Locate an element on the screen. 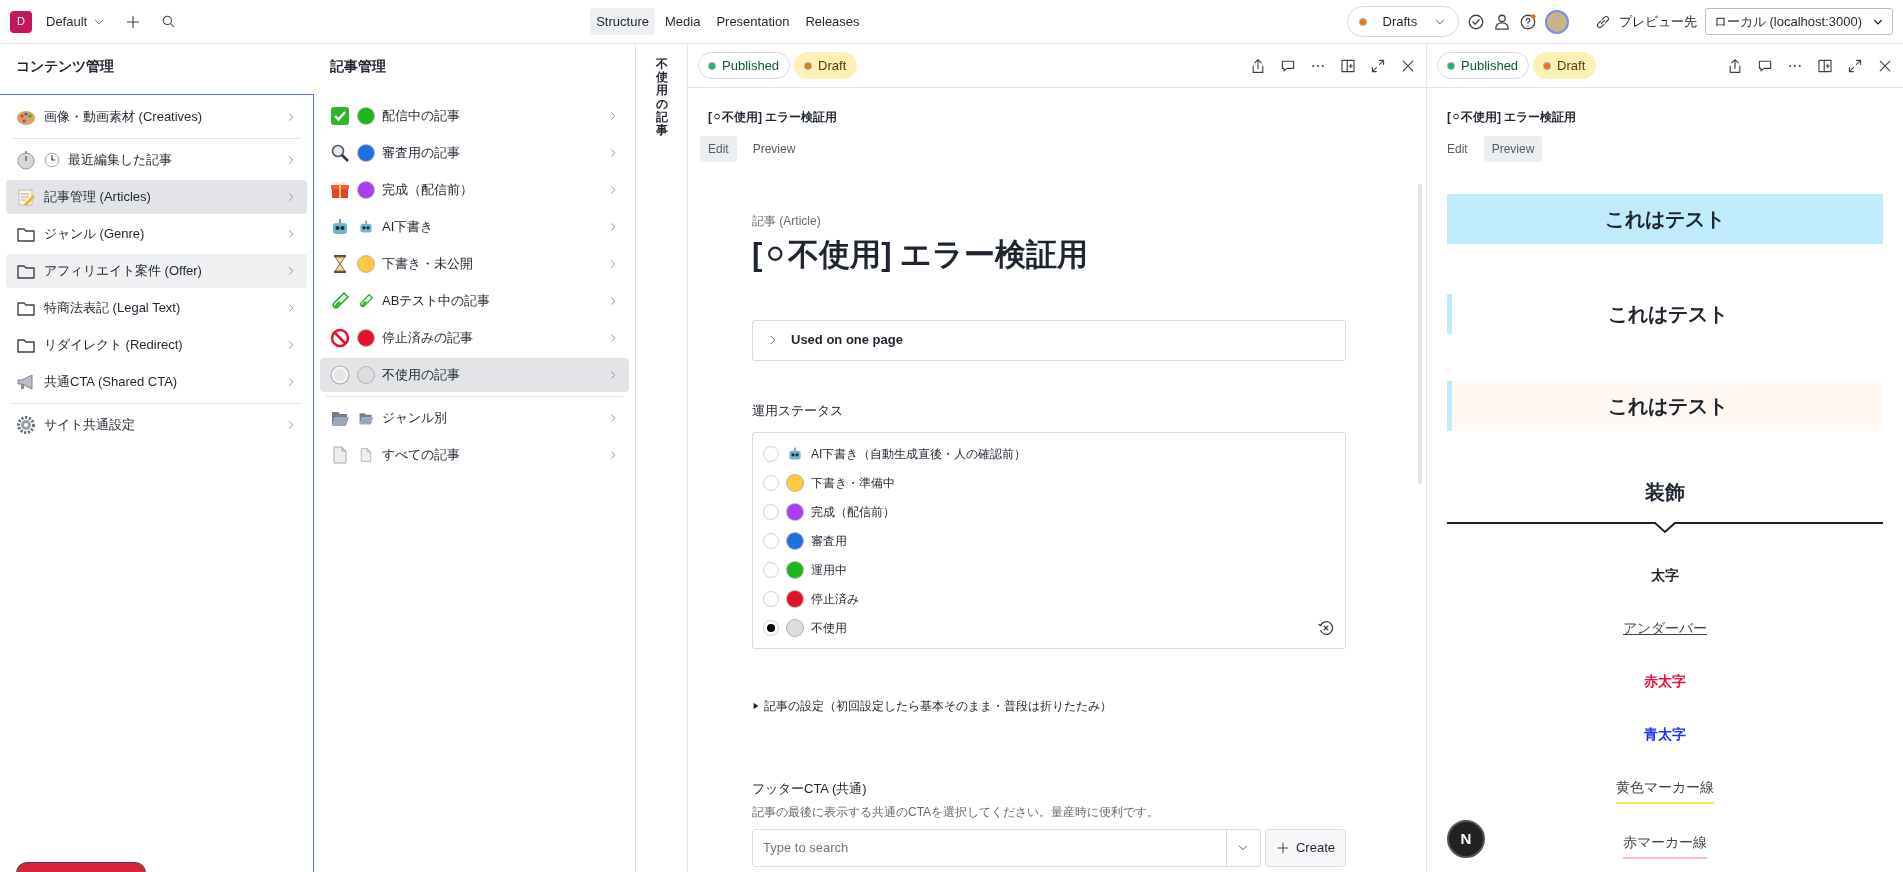  people-icon is located at coordinates (1501, 21).